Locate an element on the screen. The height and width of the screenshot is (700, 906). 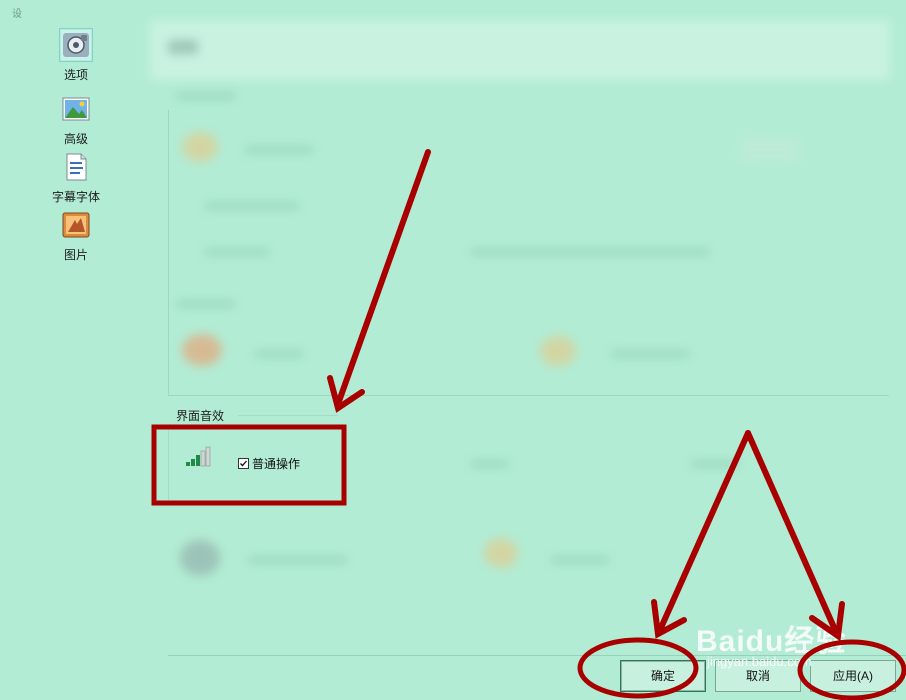
highlight-box is located at coordinates (249, 465).